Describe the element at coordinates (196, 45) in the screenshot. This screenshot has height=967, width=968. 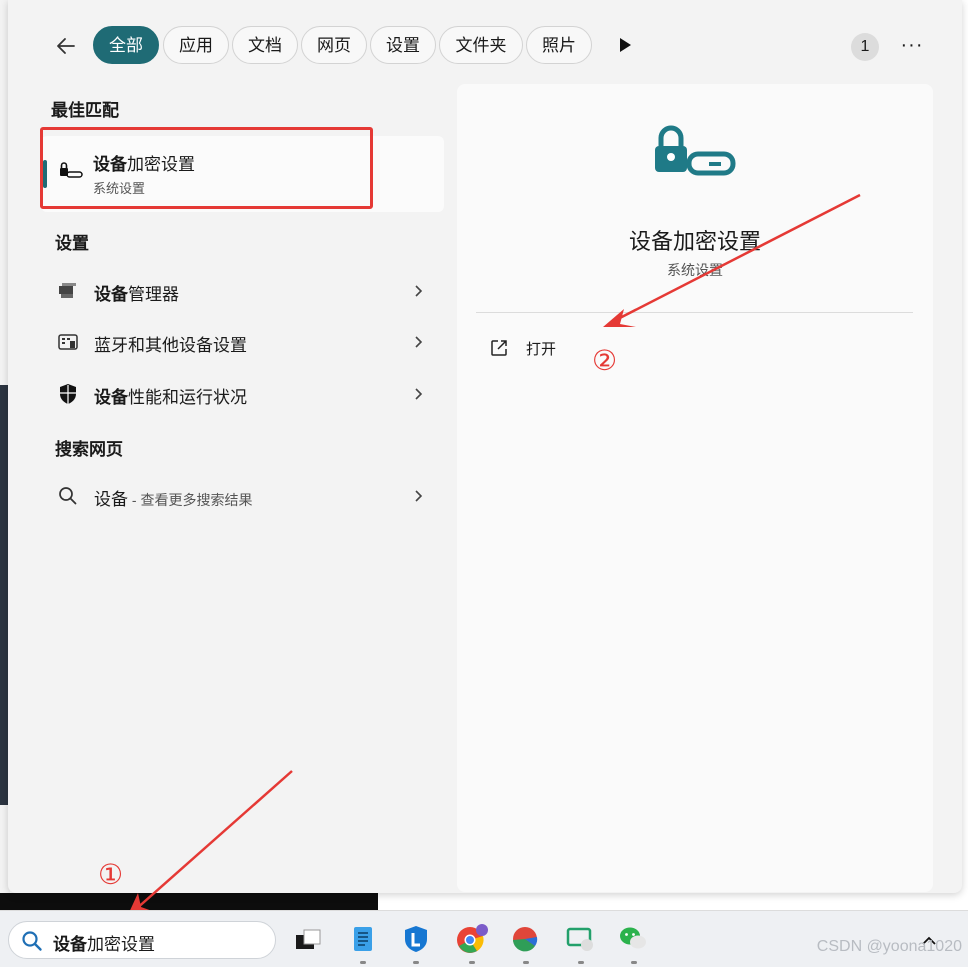
I see `tab-apps: 应用` at that location.